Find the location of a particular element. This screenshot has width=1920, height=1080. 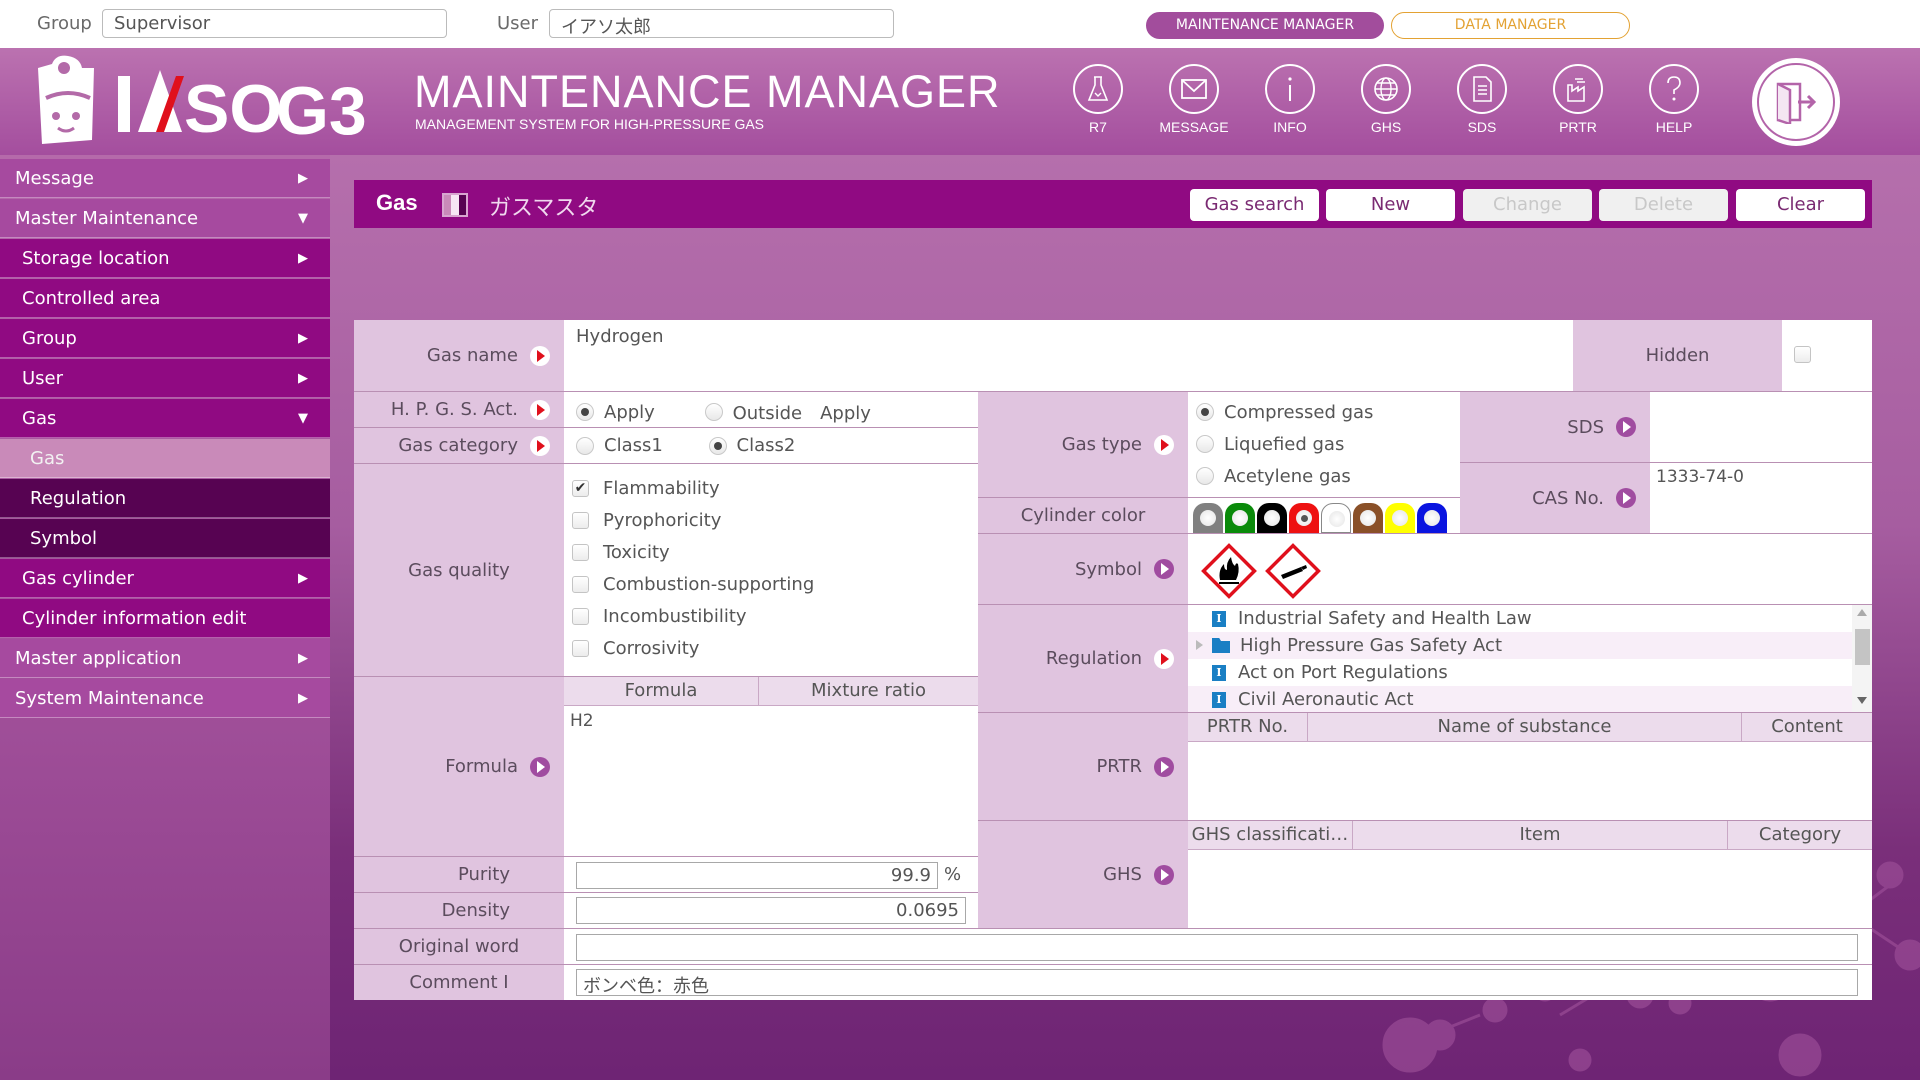

nav-prtr-button: PRTR is located at coordinates (1578, 99).